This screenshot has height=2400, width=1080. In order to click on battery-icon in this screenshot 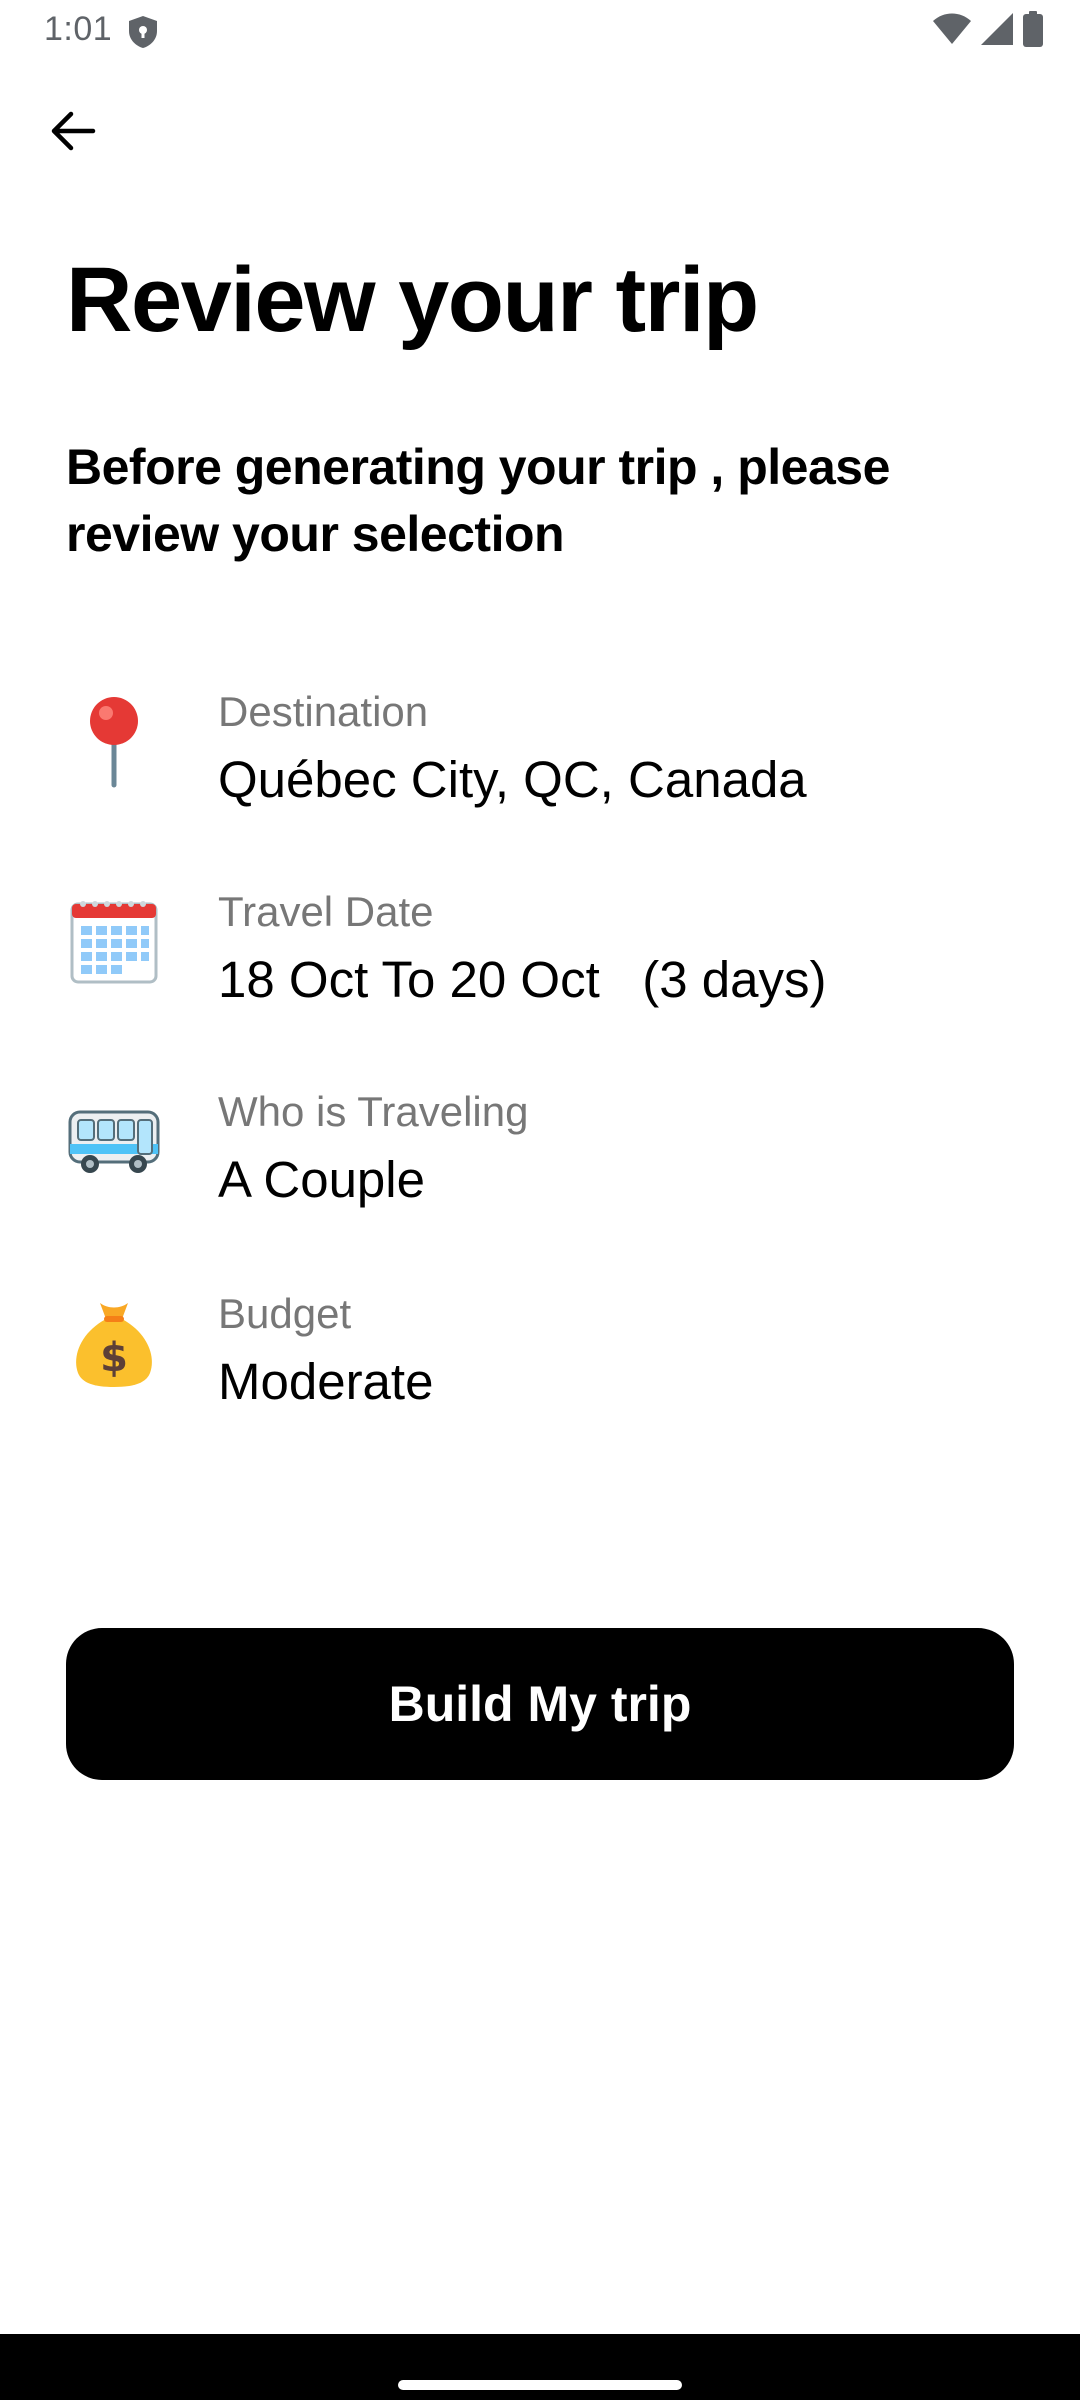, I will do `click(1033, 31)`.